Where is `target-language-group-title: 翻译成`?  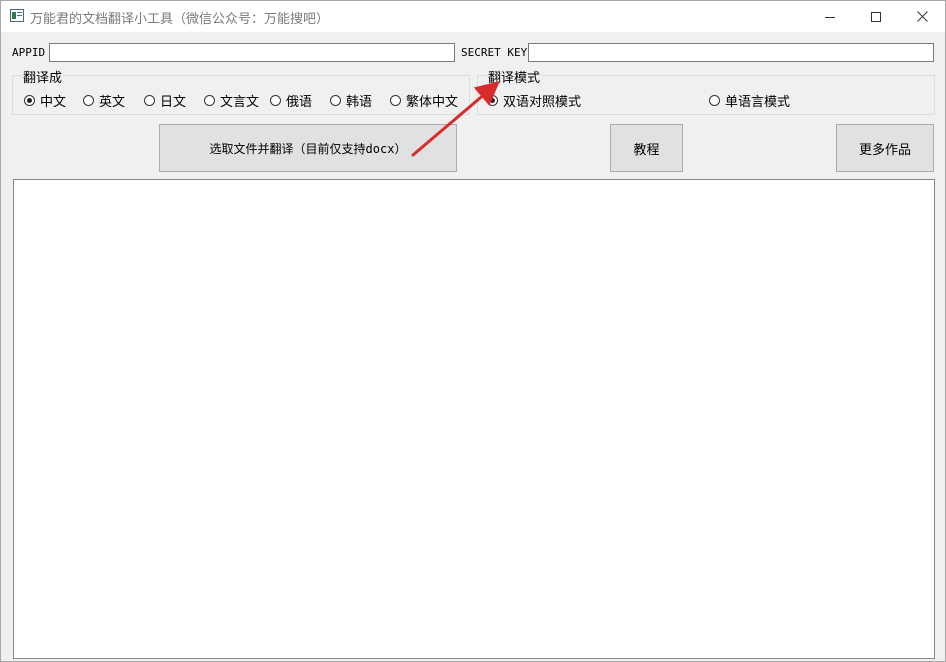 target-language-group-title: 翻译成 is located at coordinates (43, 76).